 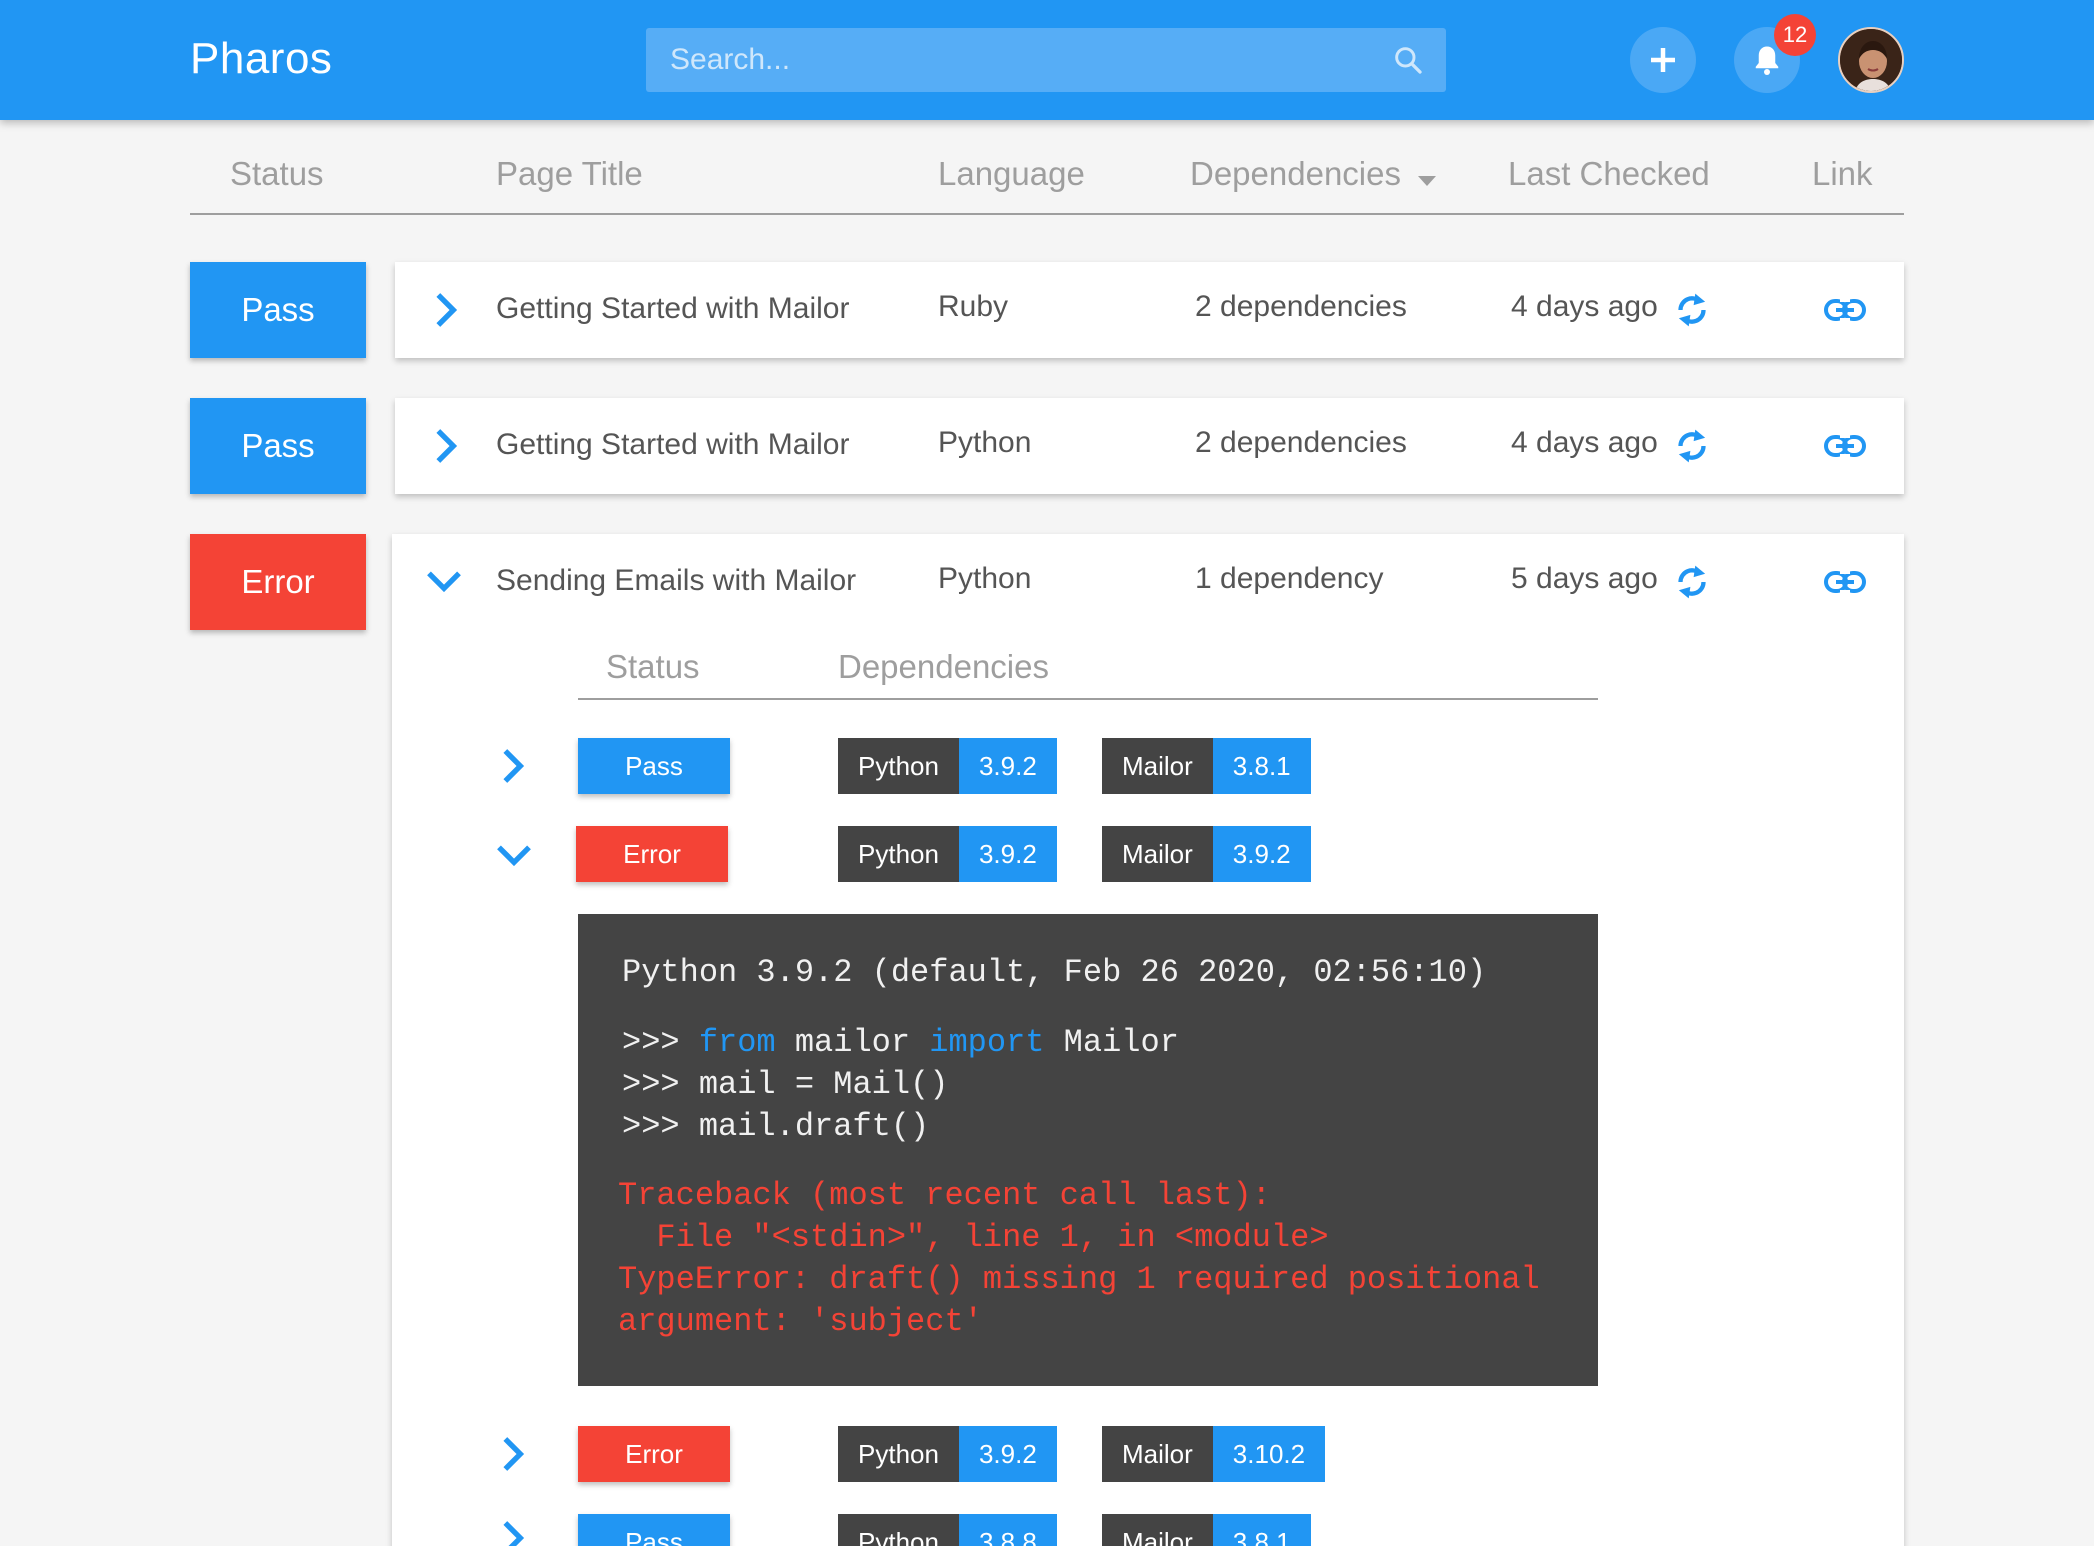 I want to click on dependency-pill: Mailor 3.9.2, so click(x=1206, y=854).